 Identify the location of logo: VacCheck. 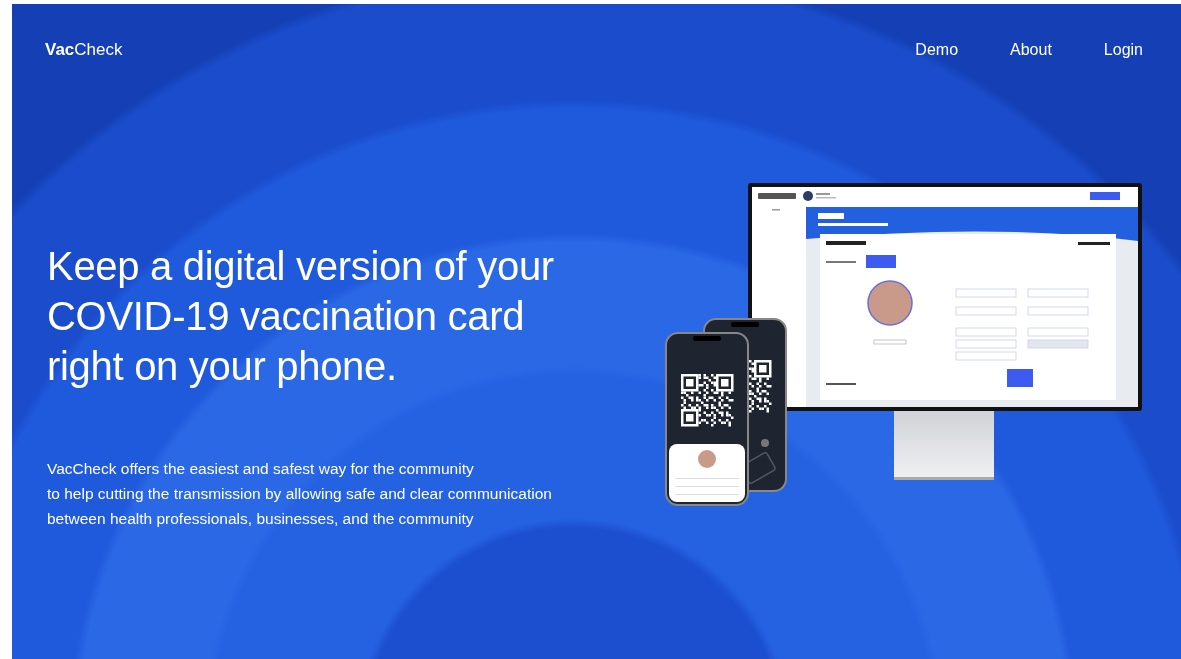
(84, 50).